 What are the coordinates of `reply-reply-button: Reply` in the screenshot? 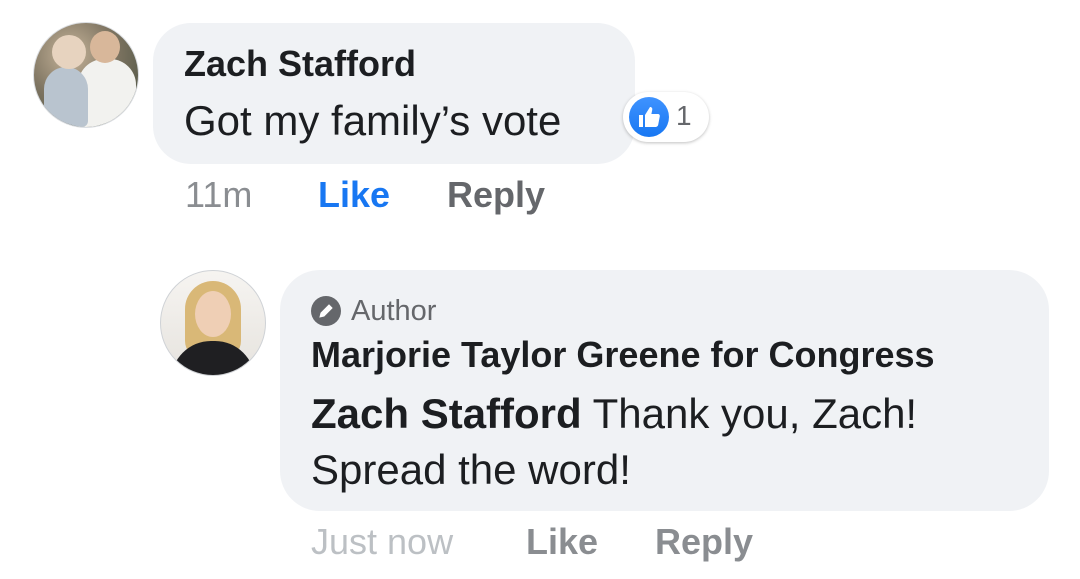 It's located at (704, 542).